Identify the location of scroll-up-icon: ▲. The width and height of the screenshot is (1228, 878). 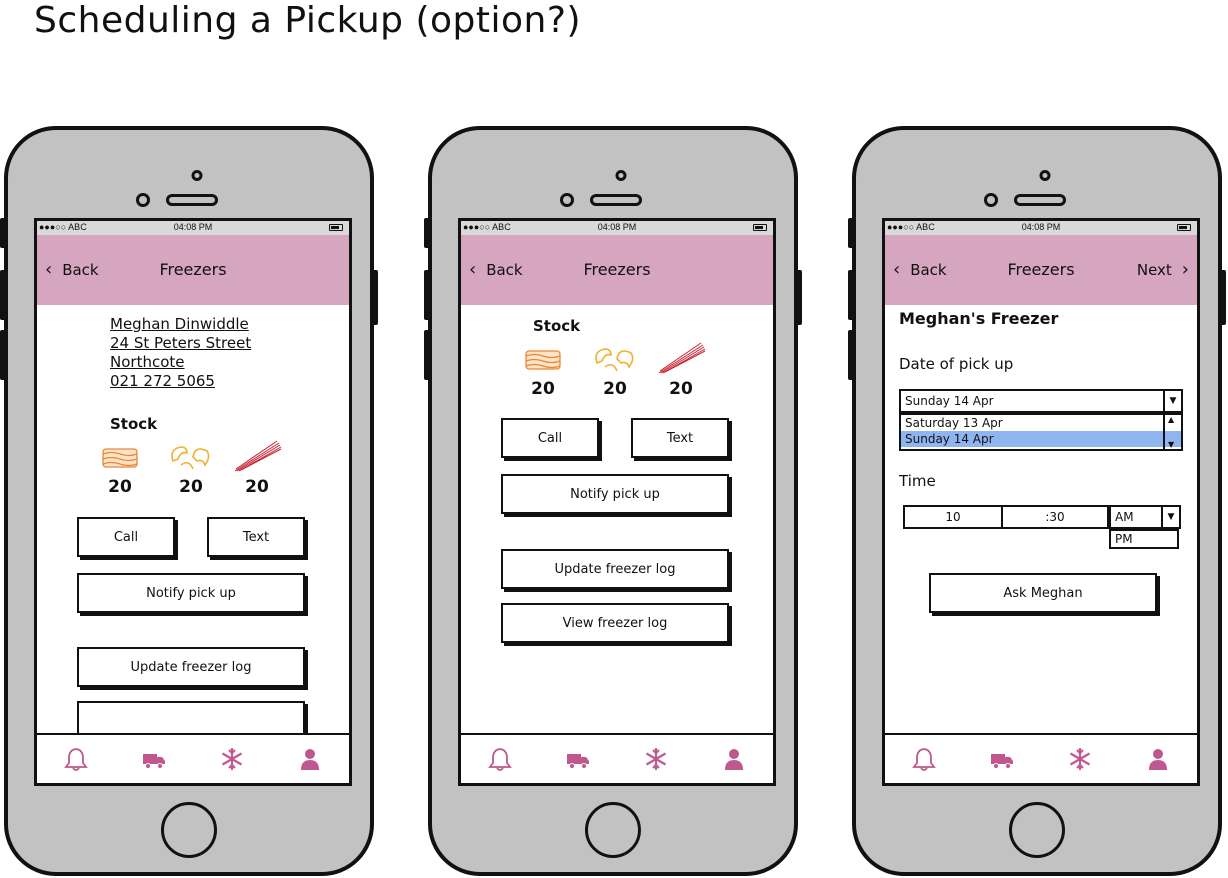
(1171, 419).